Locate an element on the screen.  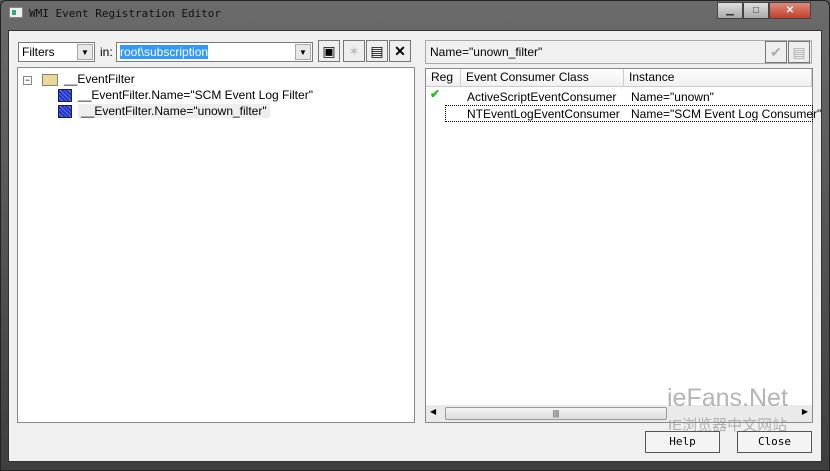
app-icon is located at coordinates (16, 12).